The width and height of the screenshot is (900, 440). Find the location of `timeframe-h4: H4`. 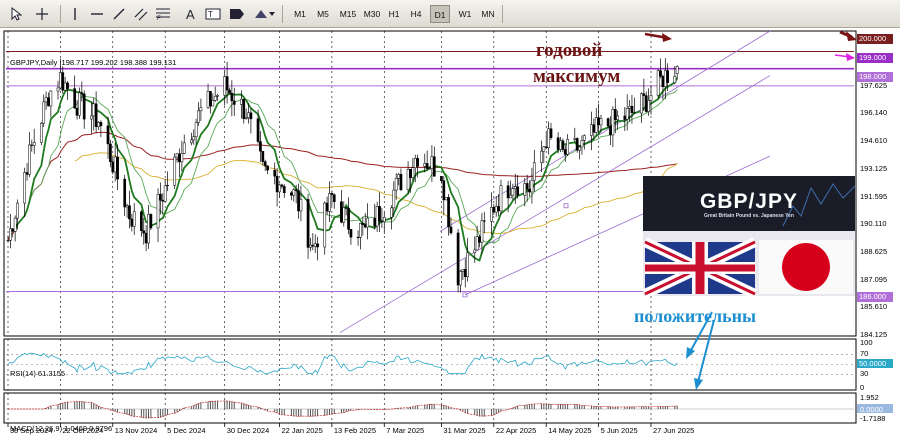

timeframe-h4: H4 is located at coordinates (416, 14).